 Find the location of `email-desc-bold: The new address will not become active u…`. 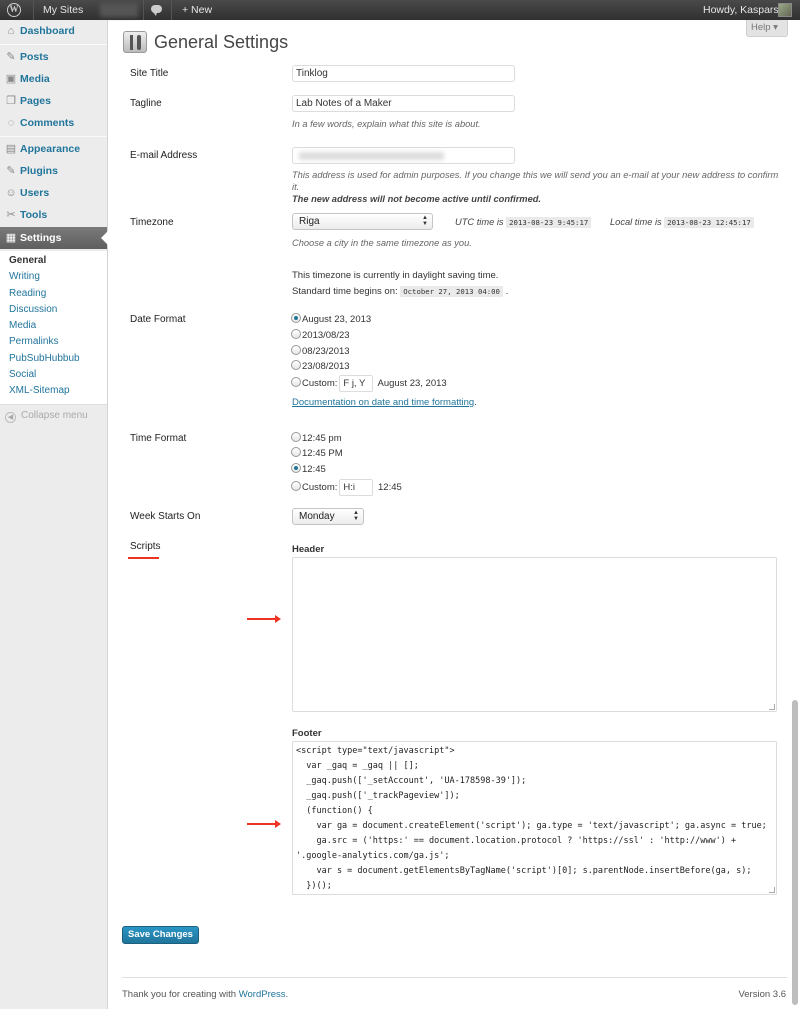

email-desc-bold: The new address will not become active u… is located at coordinates (417, 199).